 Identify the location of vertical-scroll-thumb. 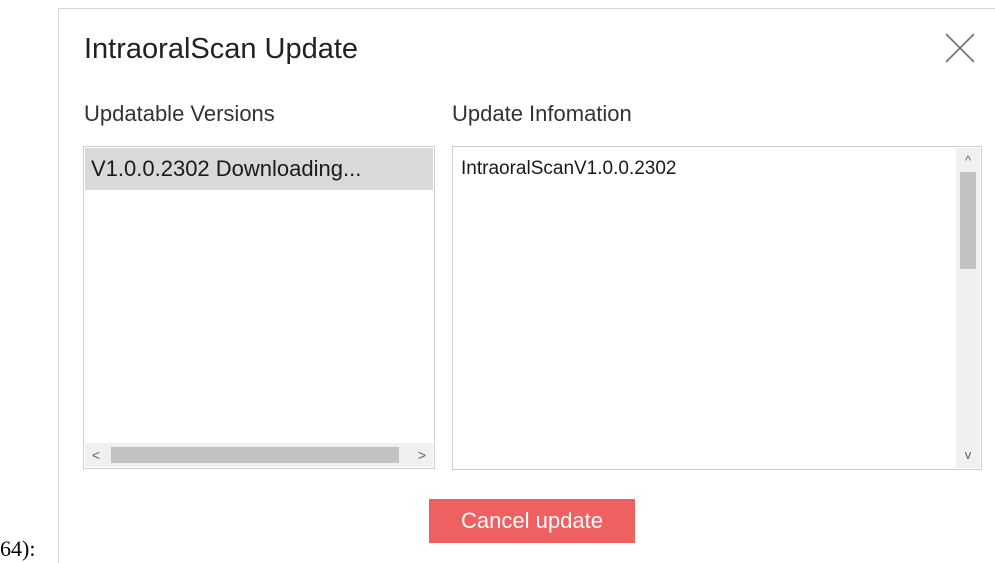
(968, 220).